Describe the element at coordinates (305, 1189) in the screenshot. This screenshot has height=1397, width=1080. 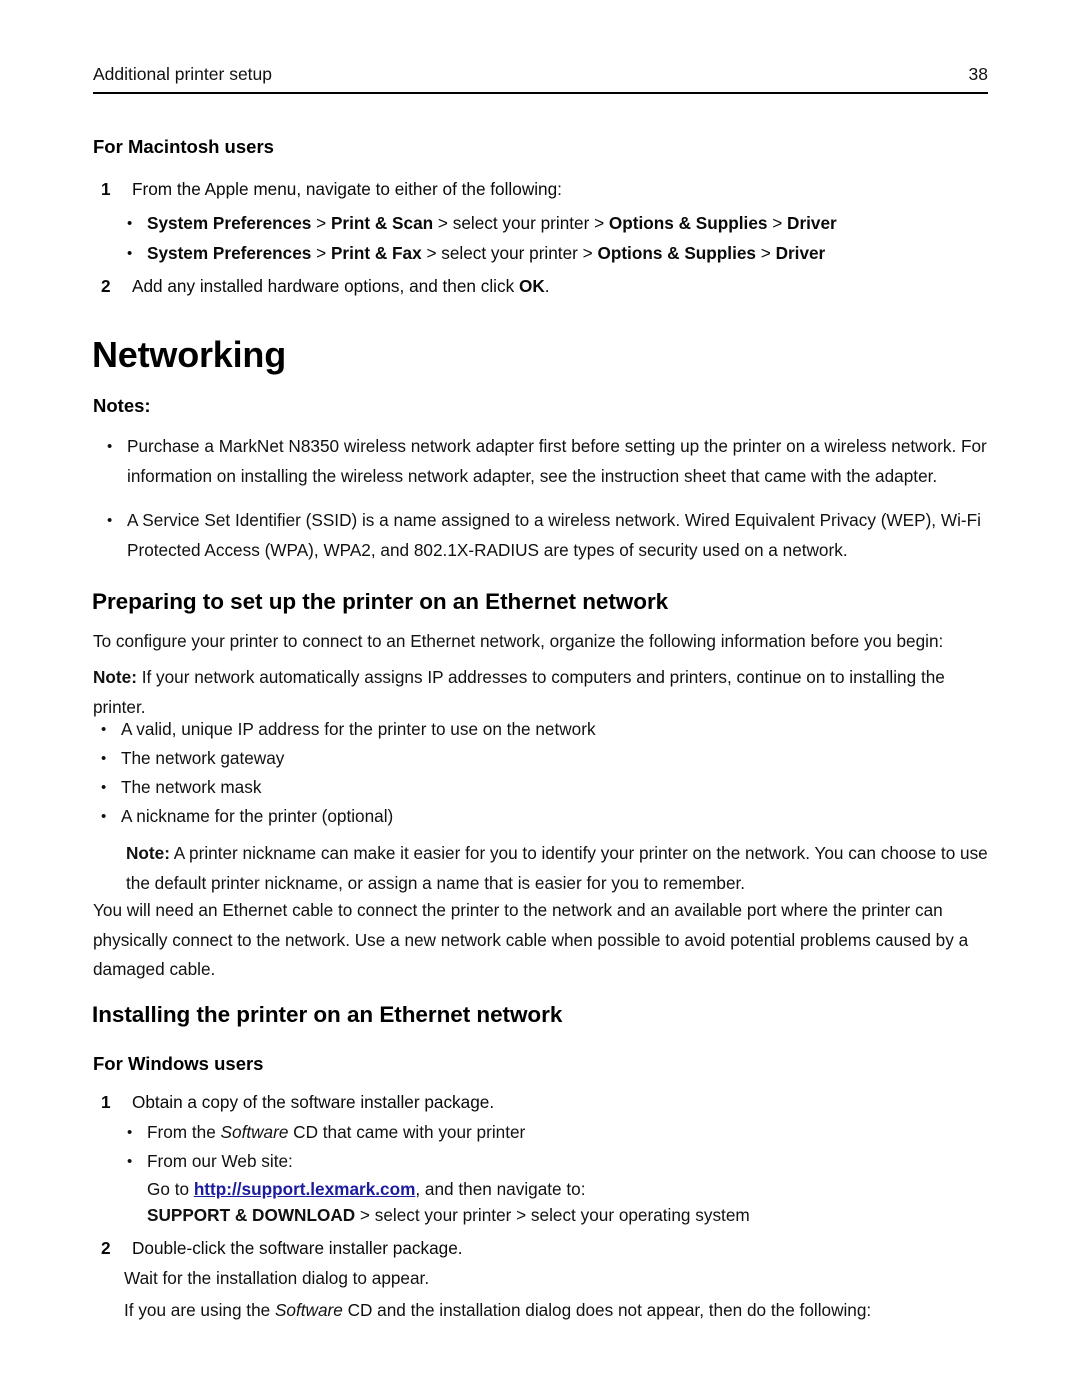
I see `lexmark-support-link: http://support.lexmark.com` at that location.